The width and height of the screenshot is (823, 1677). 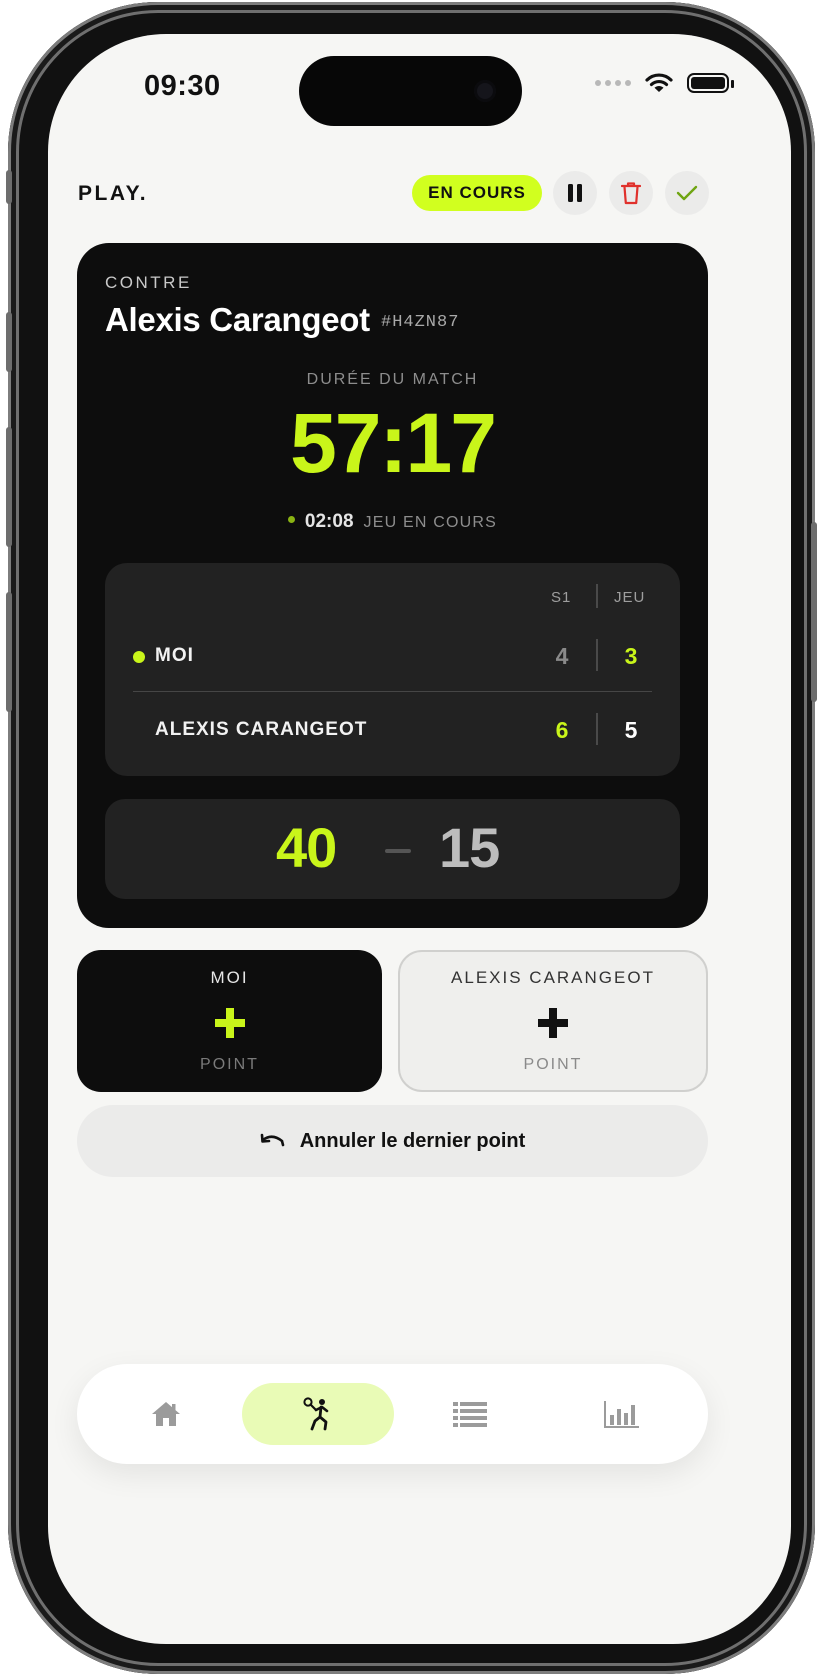 I want to click on tab-history, so click(x=470, y=1414).